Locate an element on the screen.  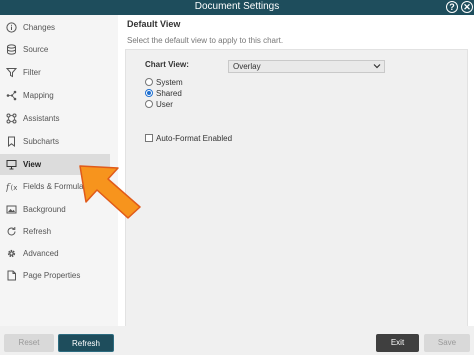
window-title: Document Settings is located at coordinates (237, 6).